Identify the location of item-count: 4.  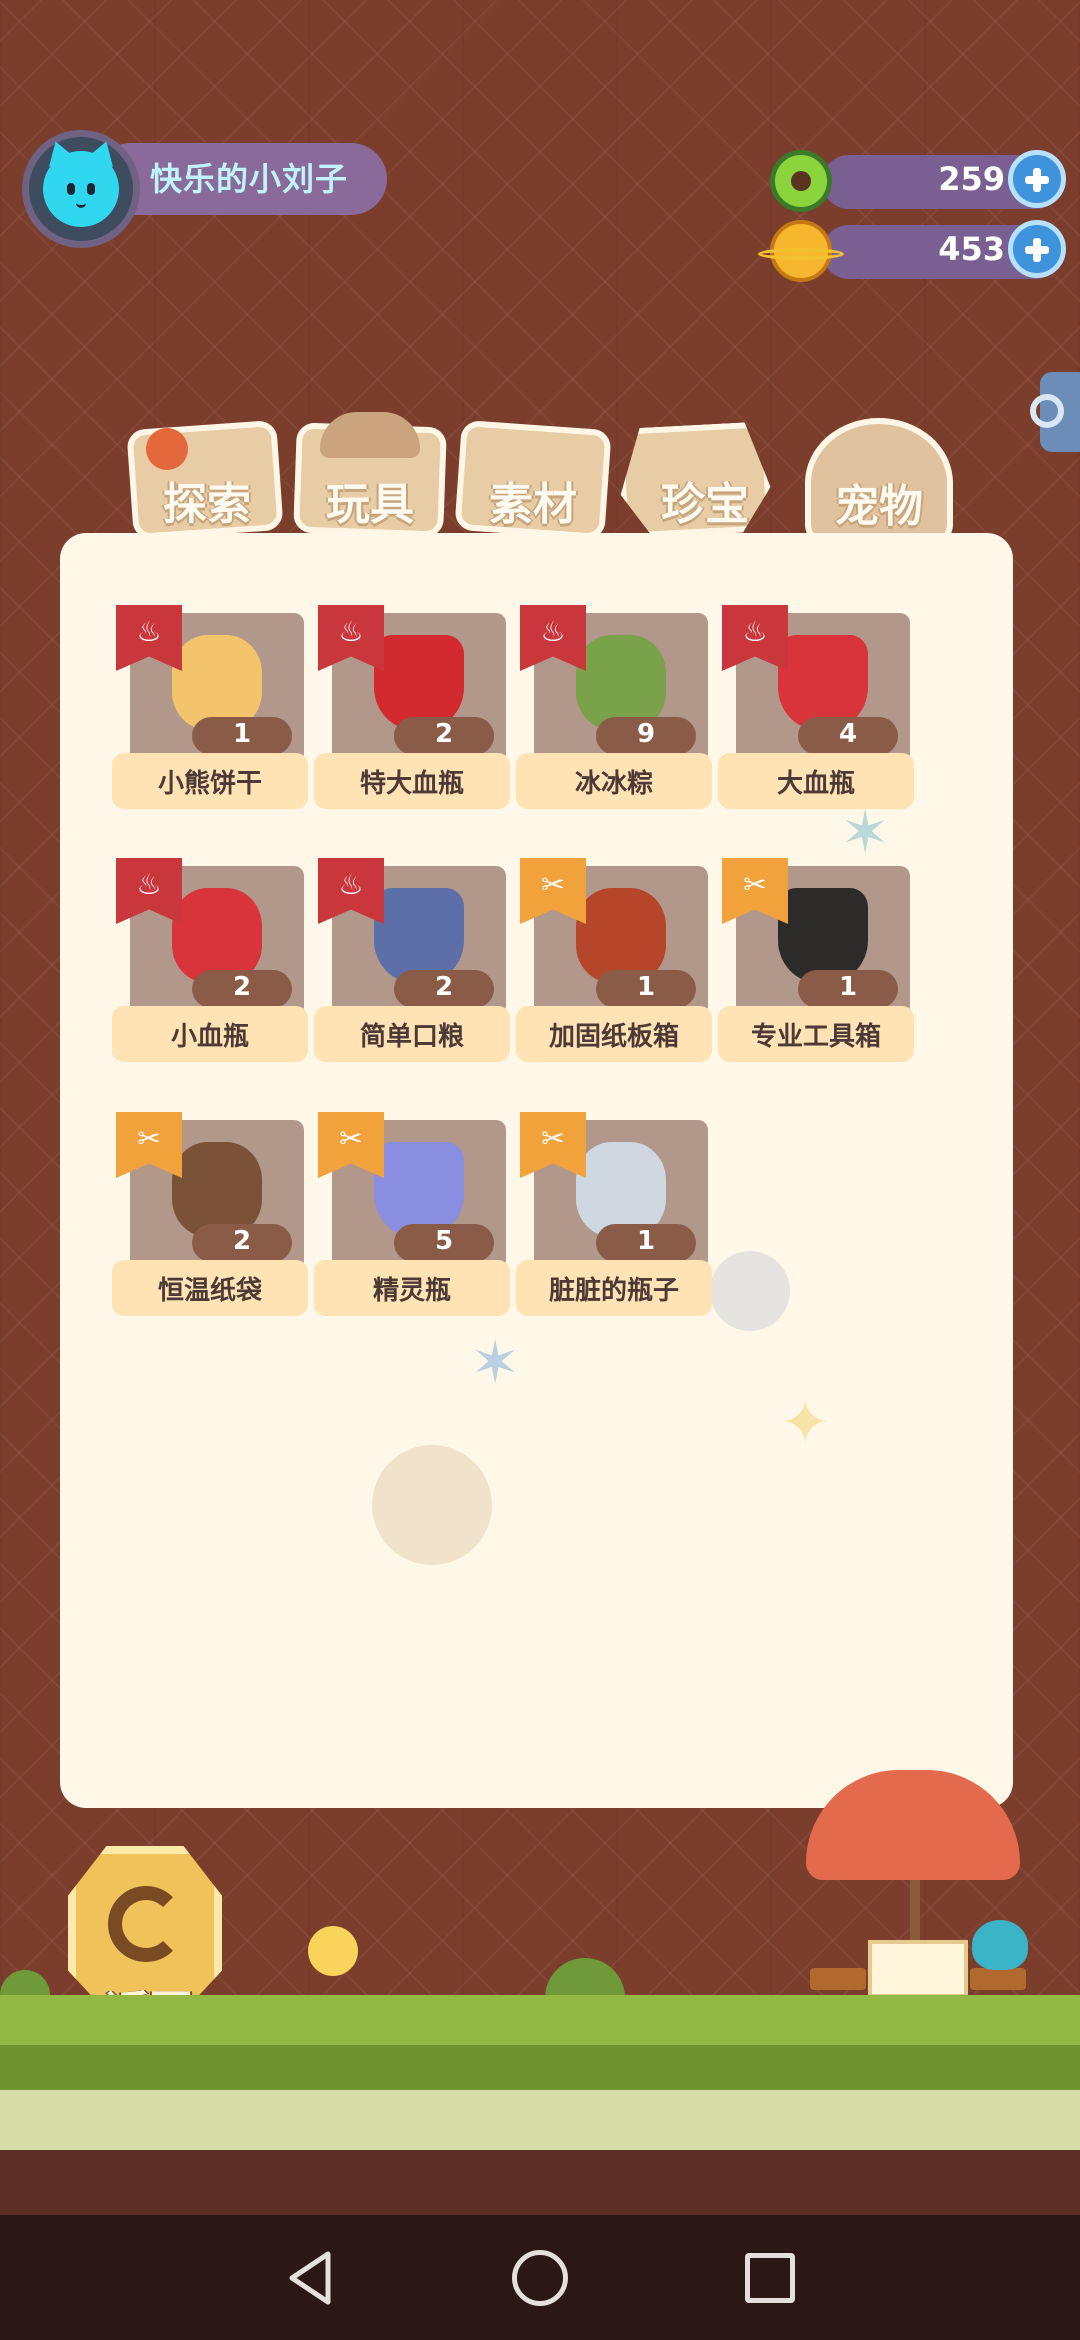
(848, 734).